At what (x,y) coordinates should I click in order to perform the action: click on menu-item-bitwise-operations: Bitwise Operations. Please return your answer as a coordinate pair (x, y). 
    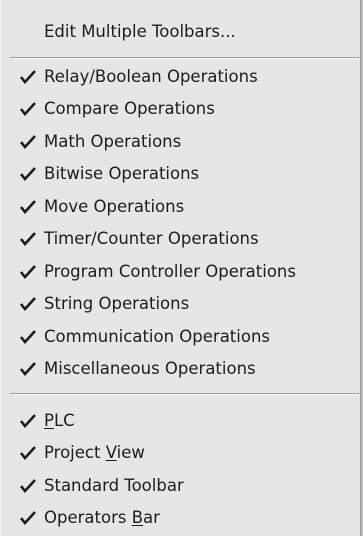
    Looking at the image, I should click on (180, 174).